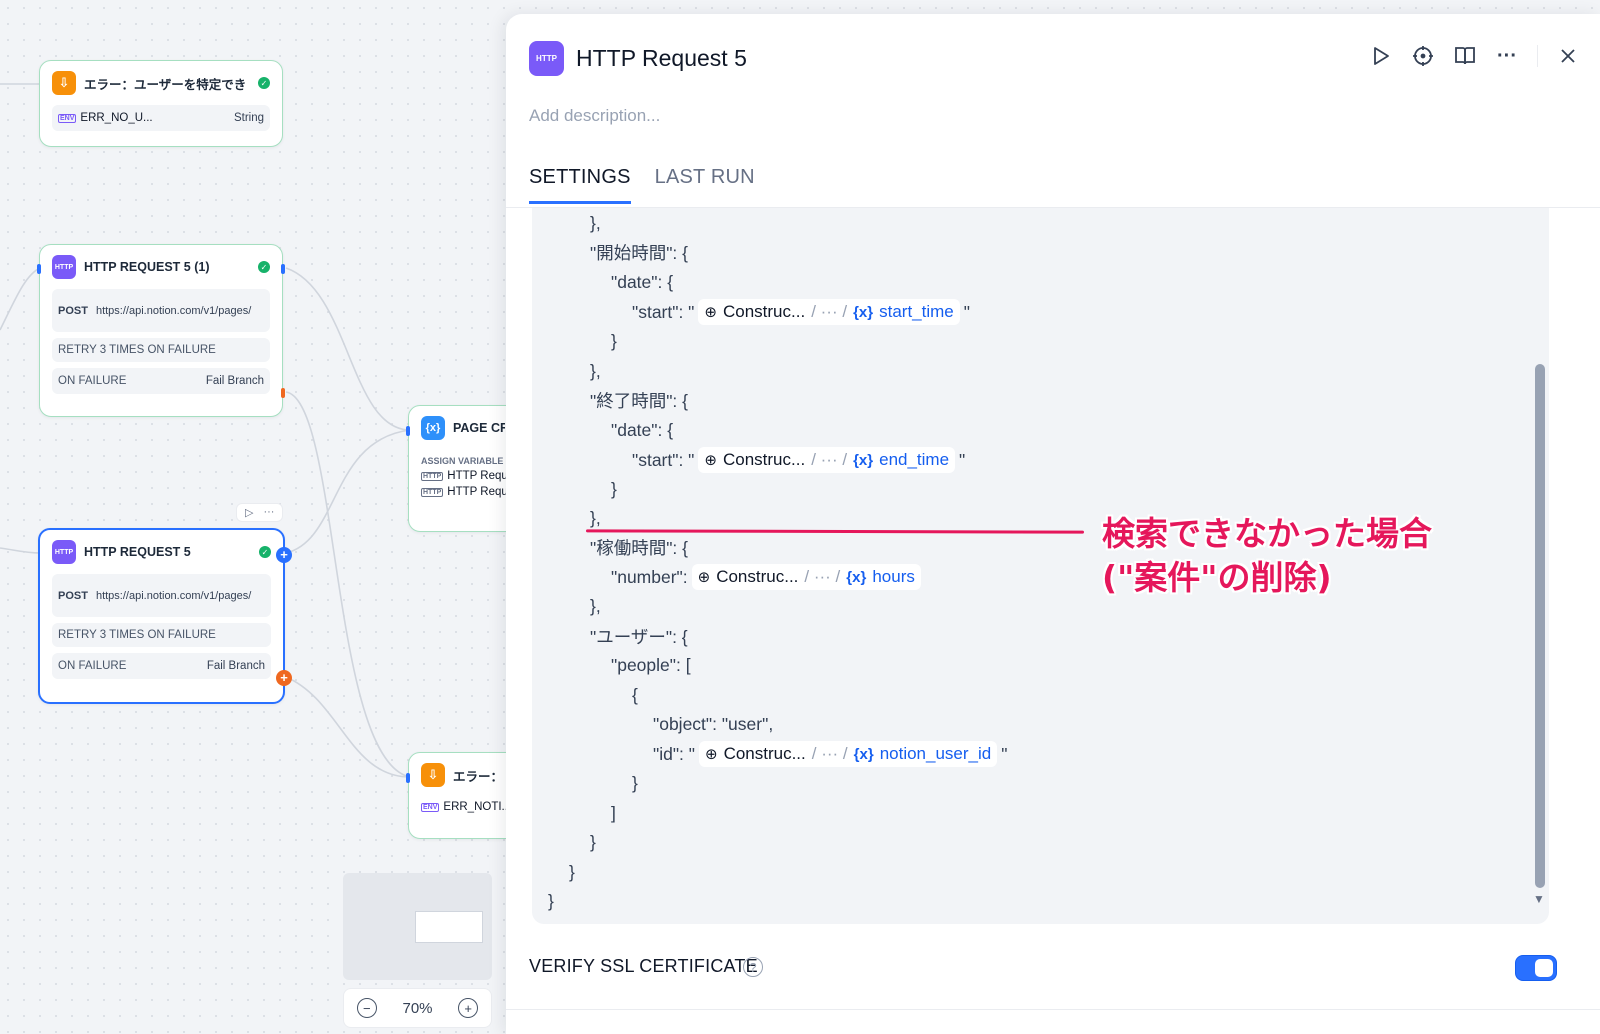  Describe the element at coordinates (284, 555) in the screenshot. I see `add-next-node-icon: +` at that location.